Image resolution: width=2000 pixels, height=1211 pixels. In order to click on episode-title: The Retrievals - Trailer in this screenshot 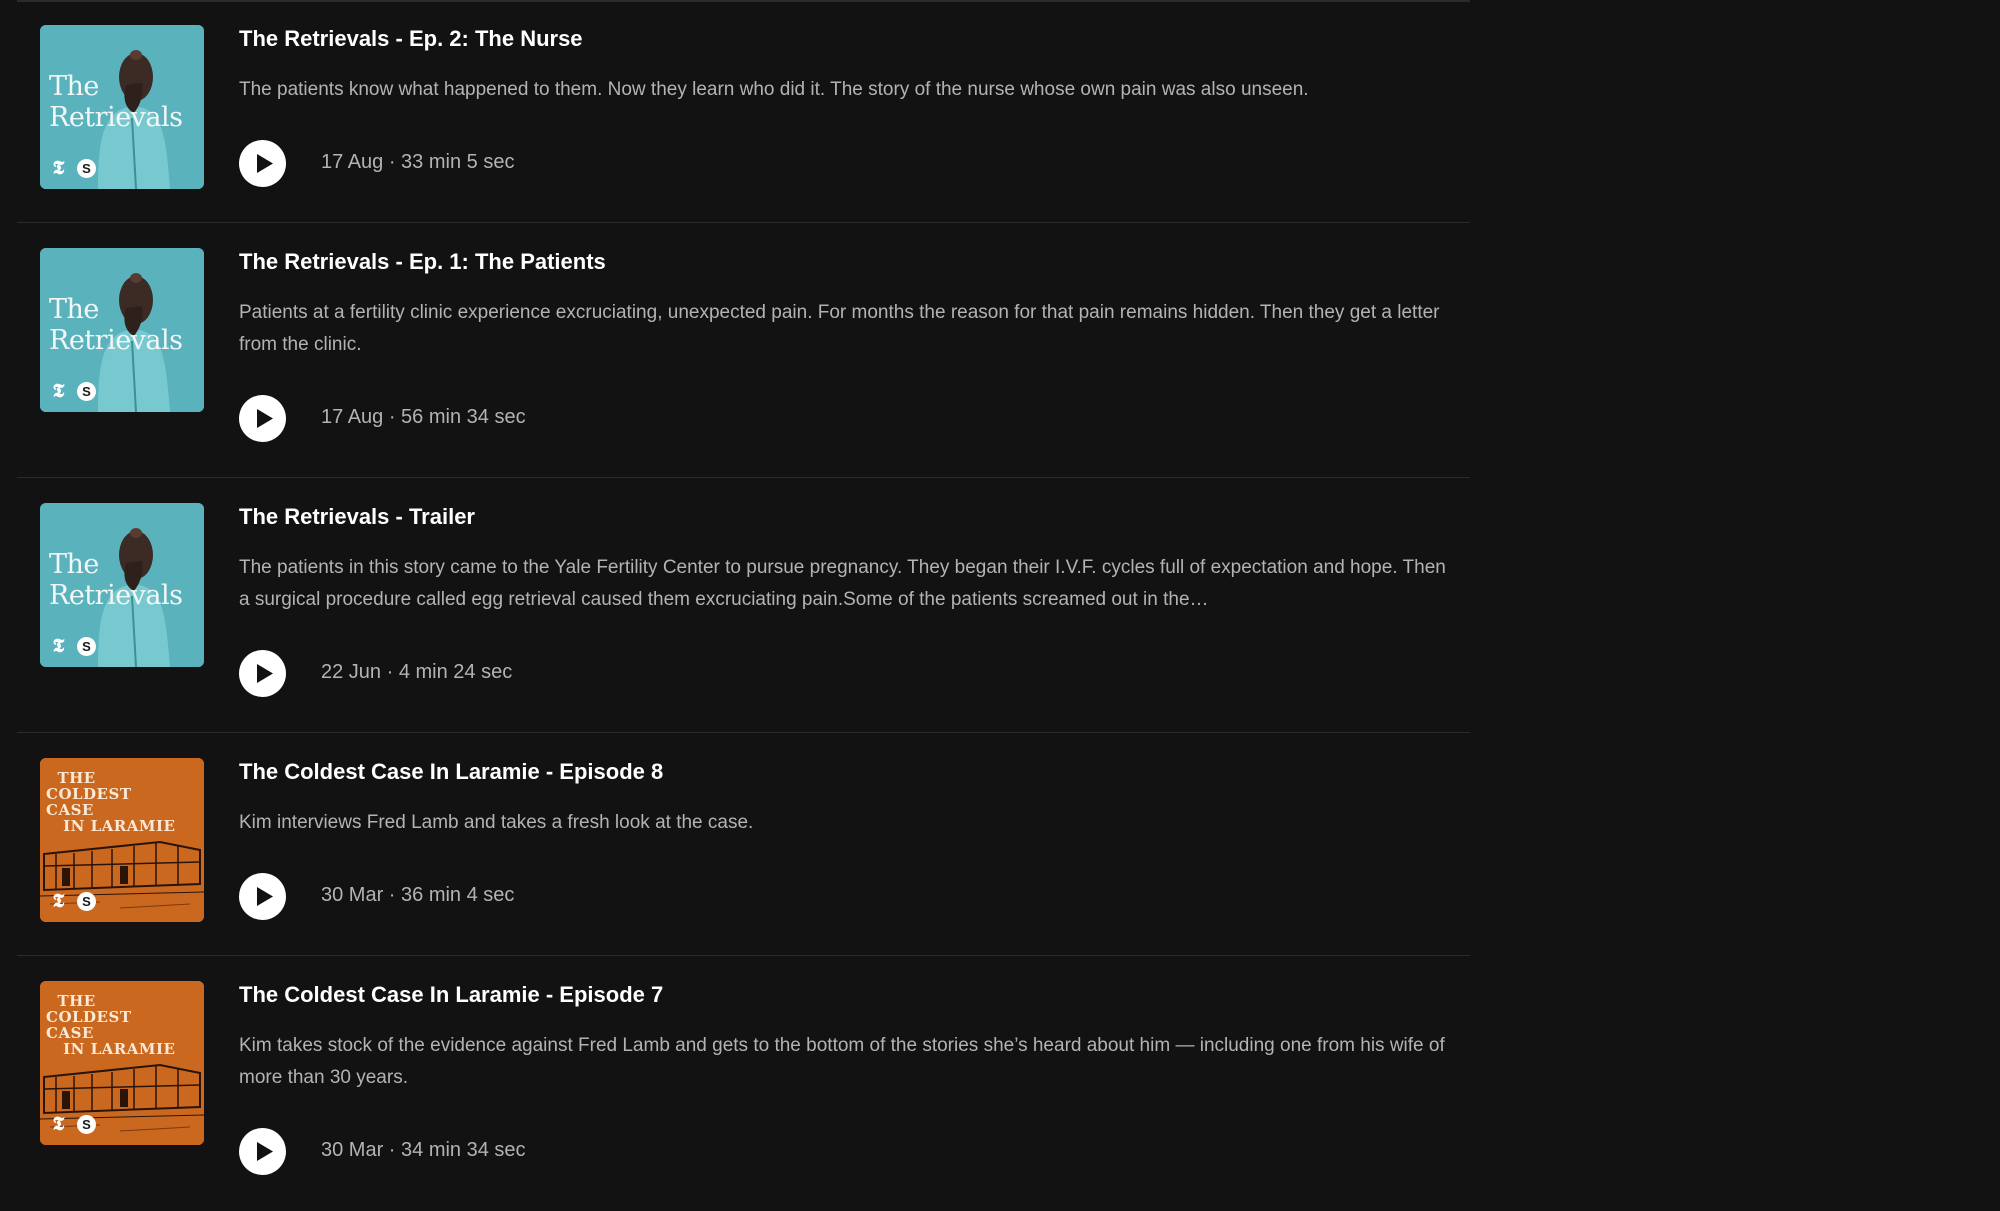, I will do `click(357, 517)`.